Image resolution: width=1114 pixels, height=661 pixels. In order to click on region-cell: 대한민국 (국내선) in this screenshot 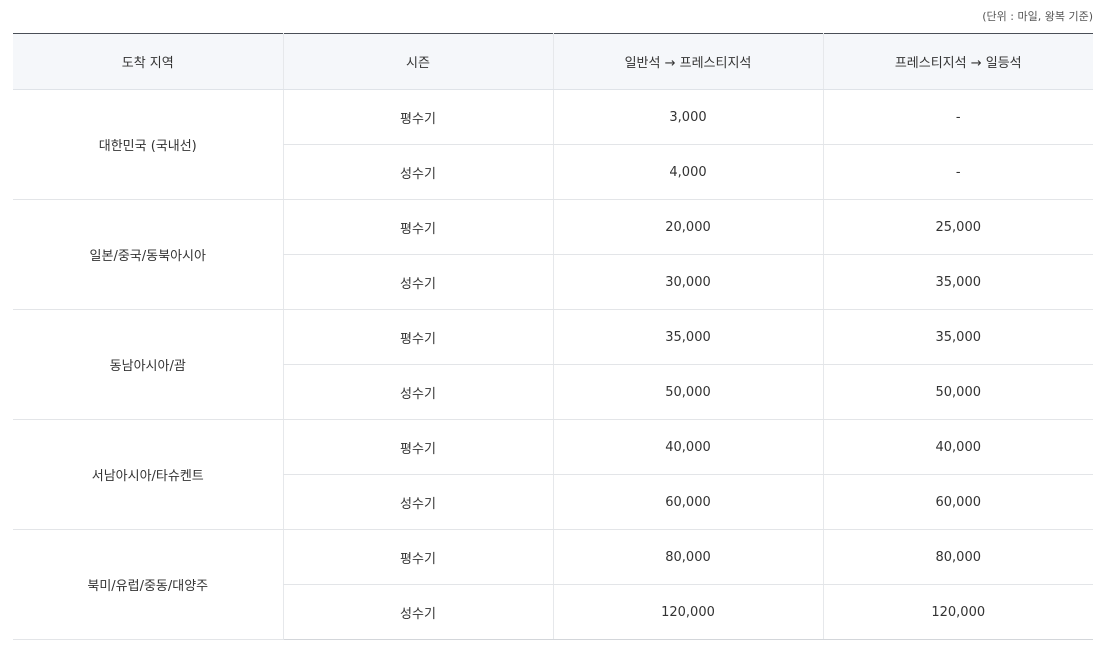, I will do `click(148, 144)`.